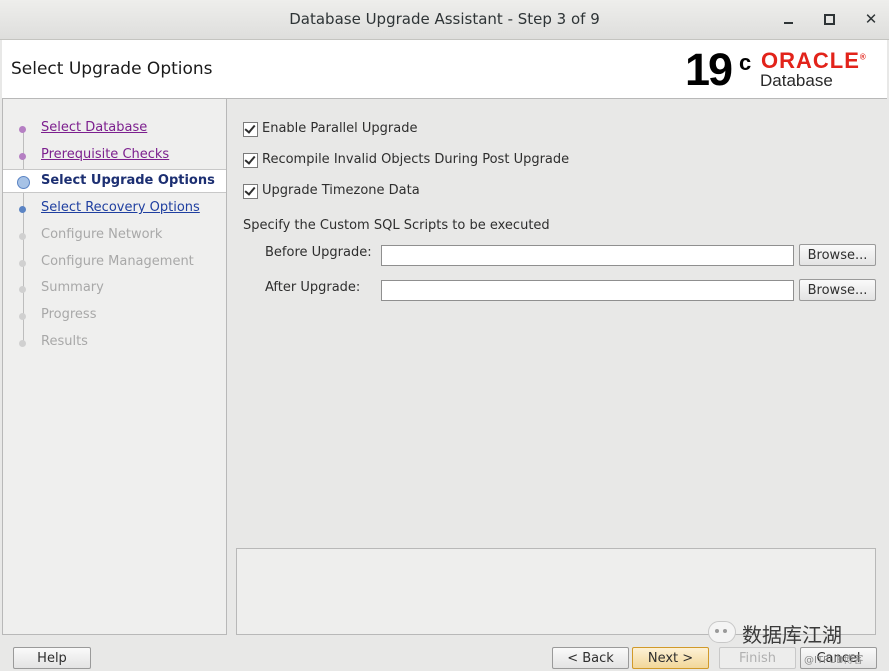 The height and width of the screenshot is (671, 889). What do you see at coordinates (745, 62) in the screenshot?
I see `logo-superscript: c` at bounding box center [745, 62].